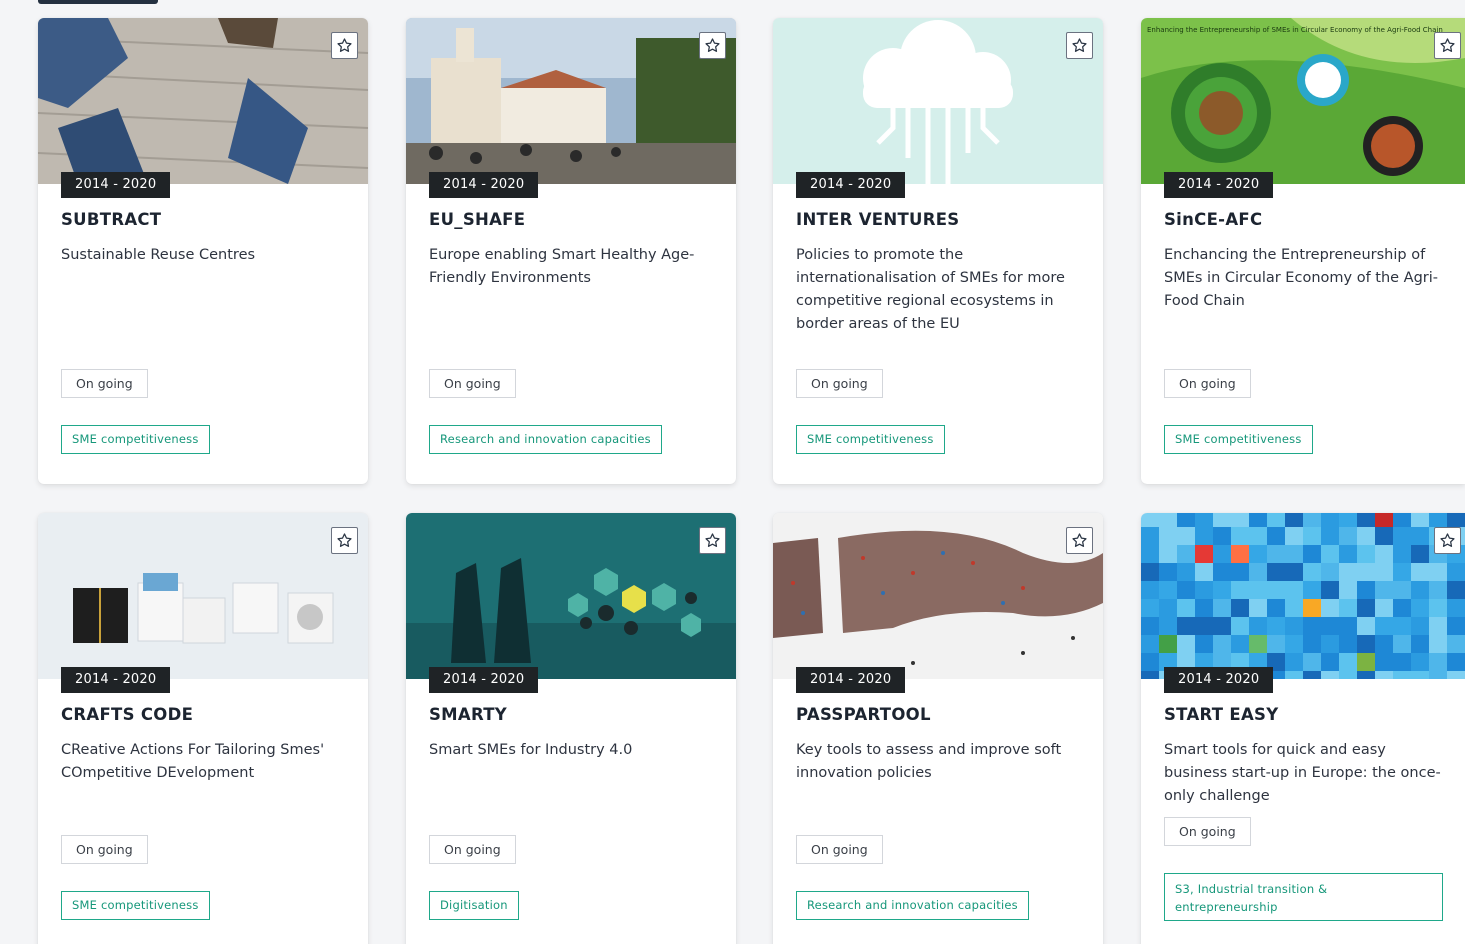 The height and width of the screenshot is (944, 1465). What do you see at coordinates (127, 714) in the screenshot?
I see `project-title: CRAFTS CODE` at bounding box center [127, 714].